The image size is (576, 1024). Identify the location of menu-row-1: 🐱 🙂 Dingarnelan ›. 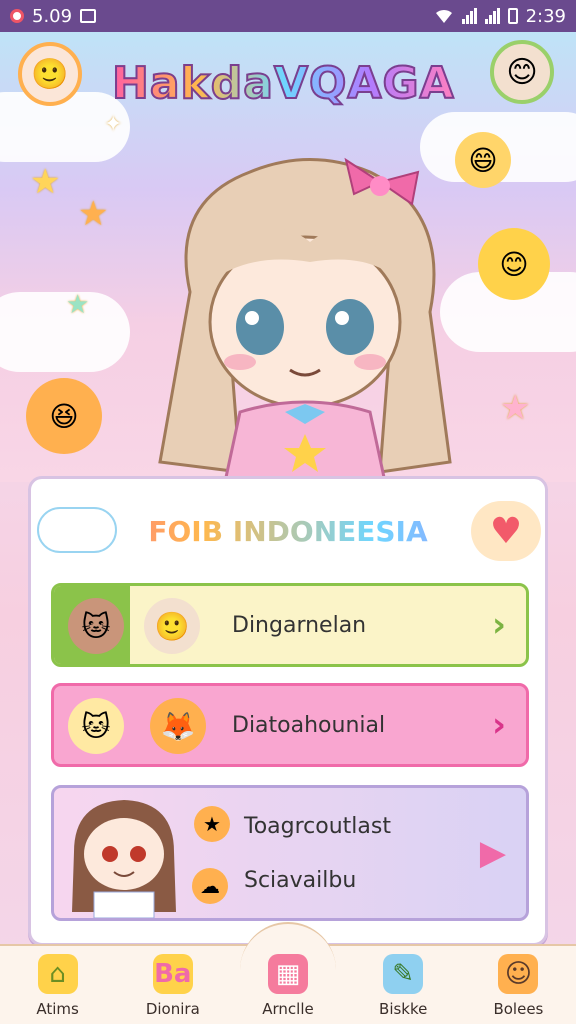
(290, 625).